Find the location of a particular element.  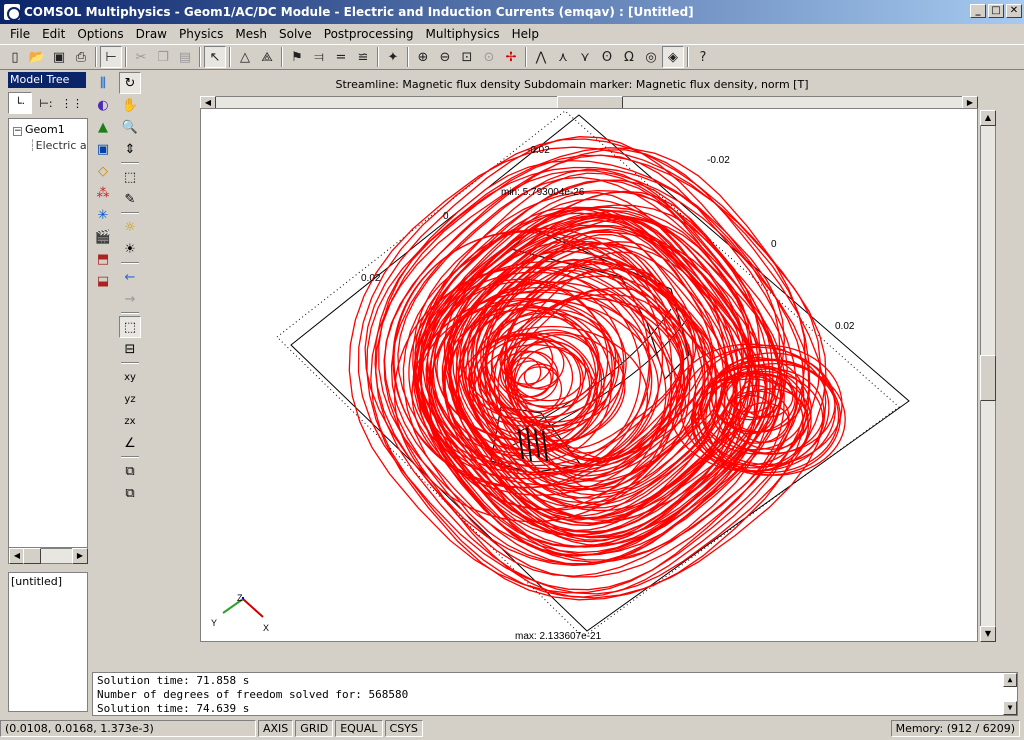

axis-label: 0 is located at coordinates (446, 216).